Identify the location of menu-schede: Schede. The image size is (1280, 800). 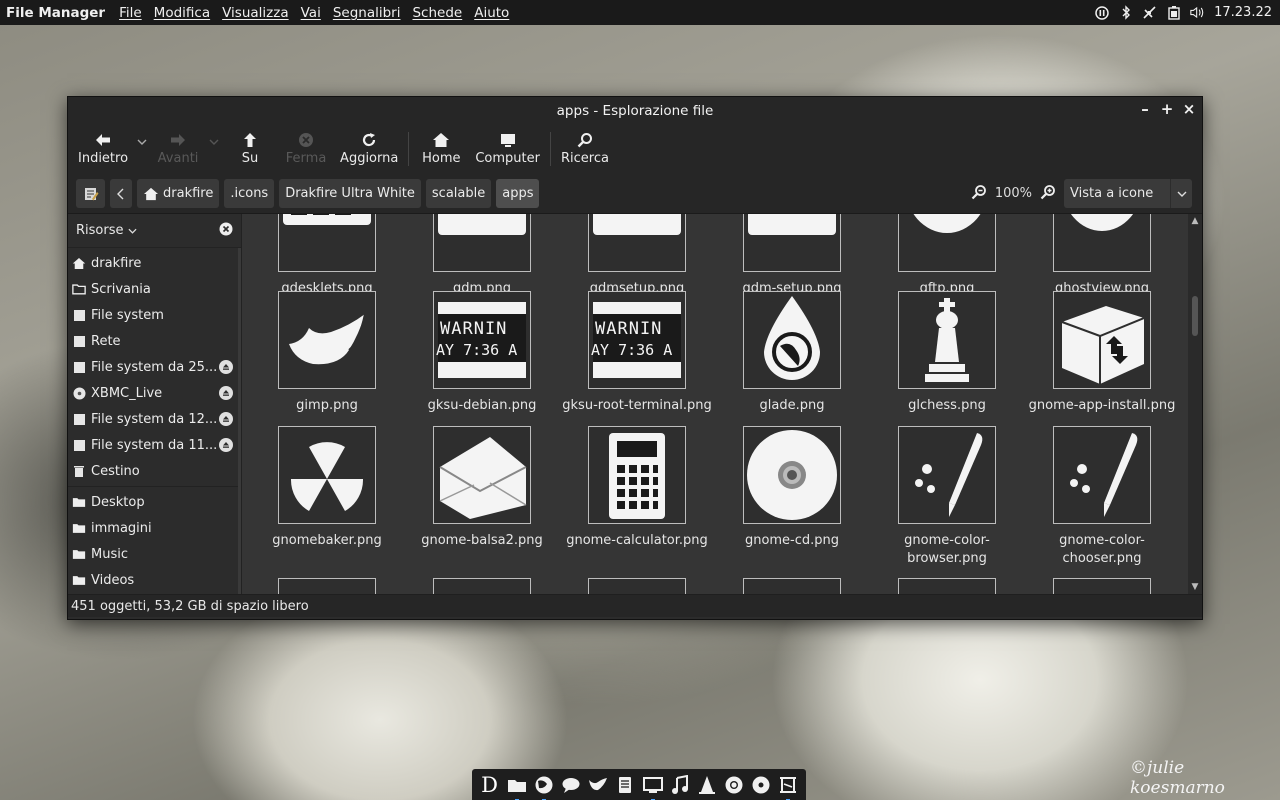
(437, 13).